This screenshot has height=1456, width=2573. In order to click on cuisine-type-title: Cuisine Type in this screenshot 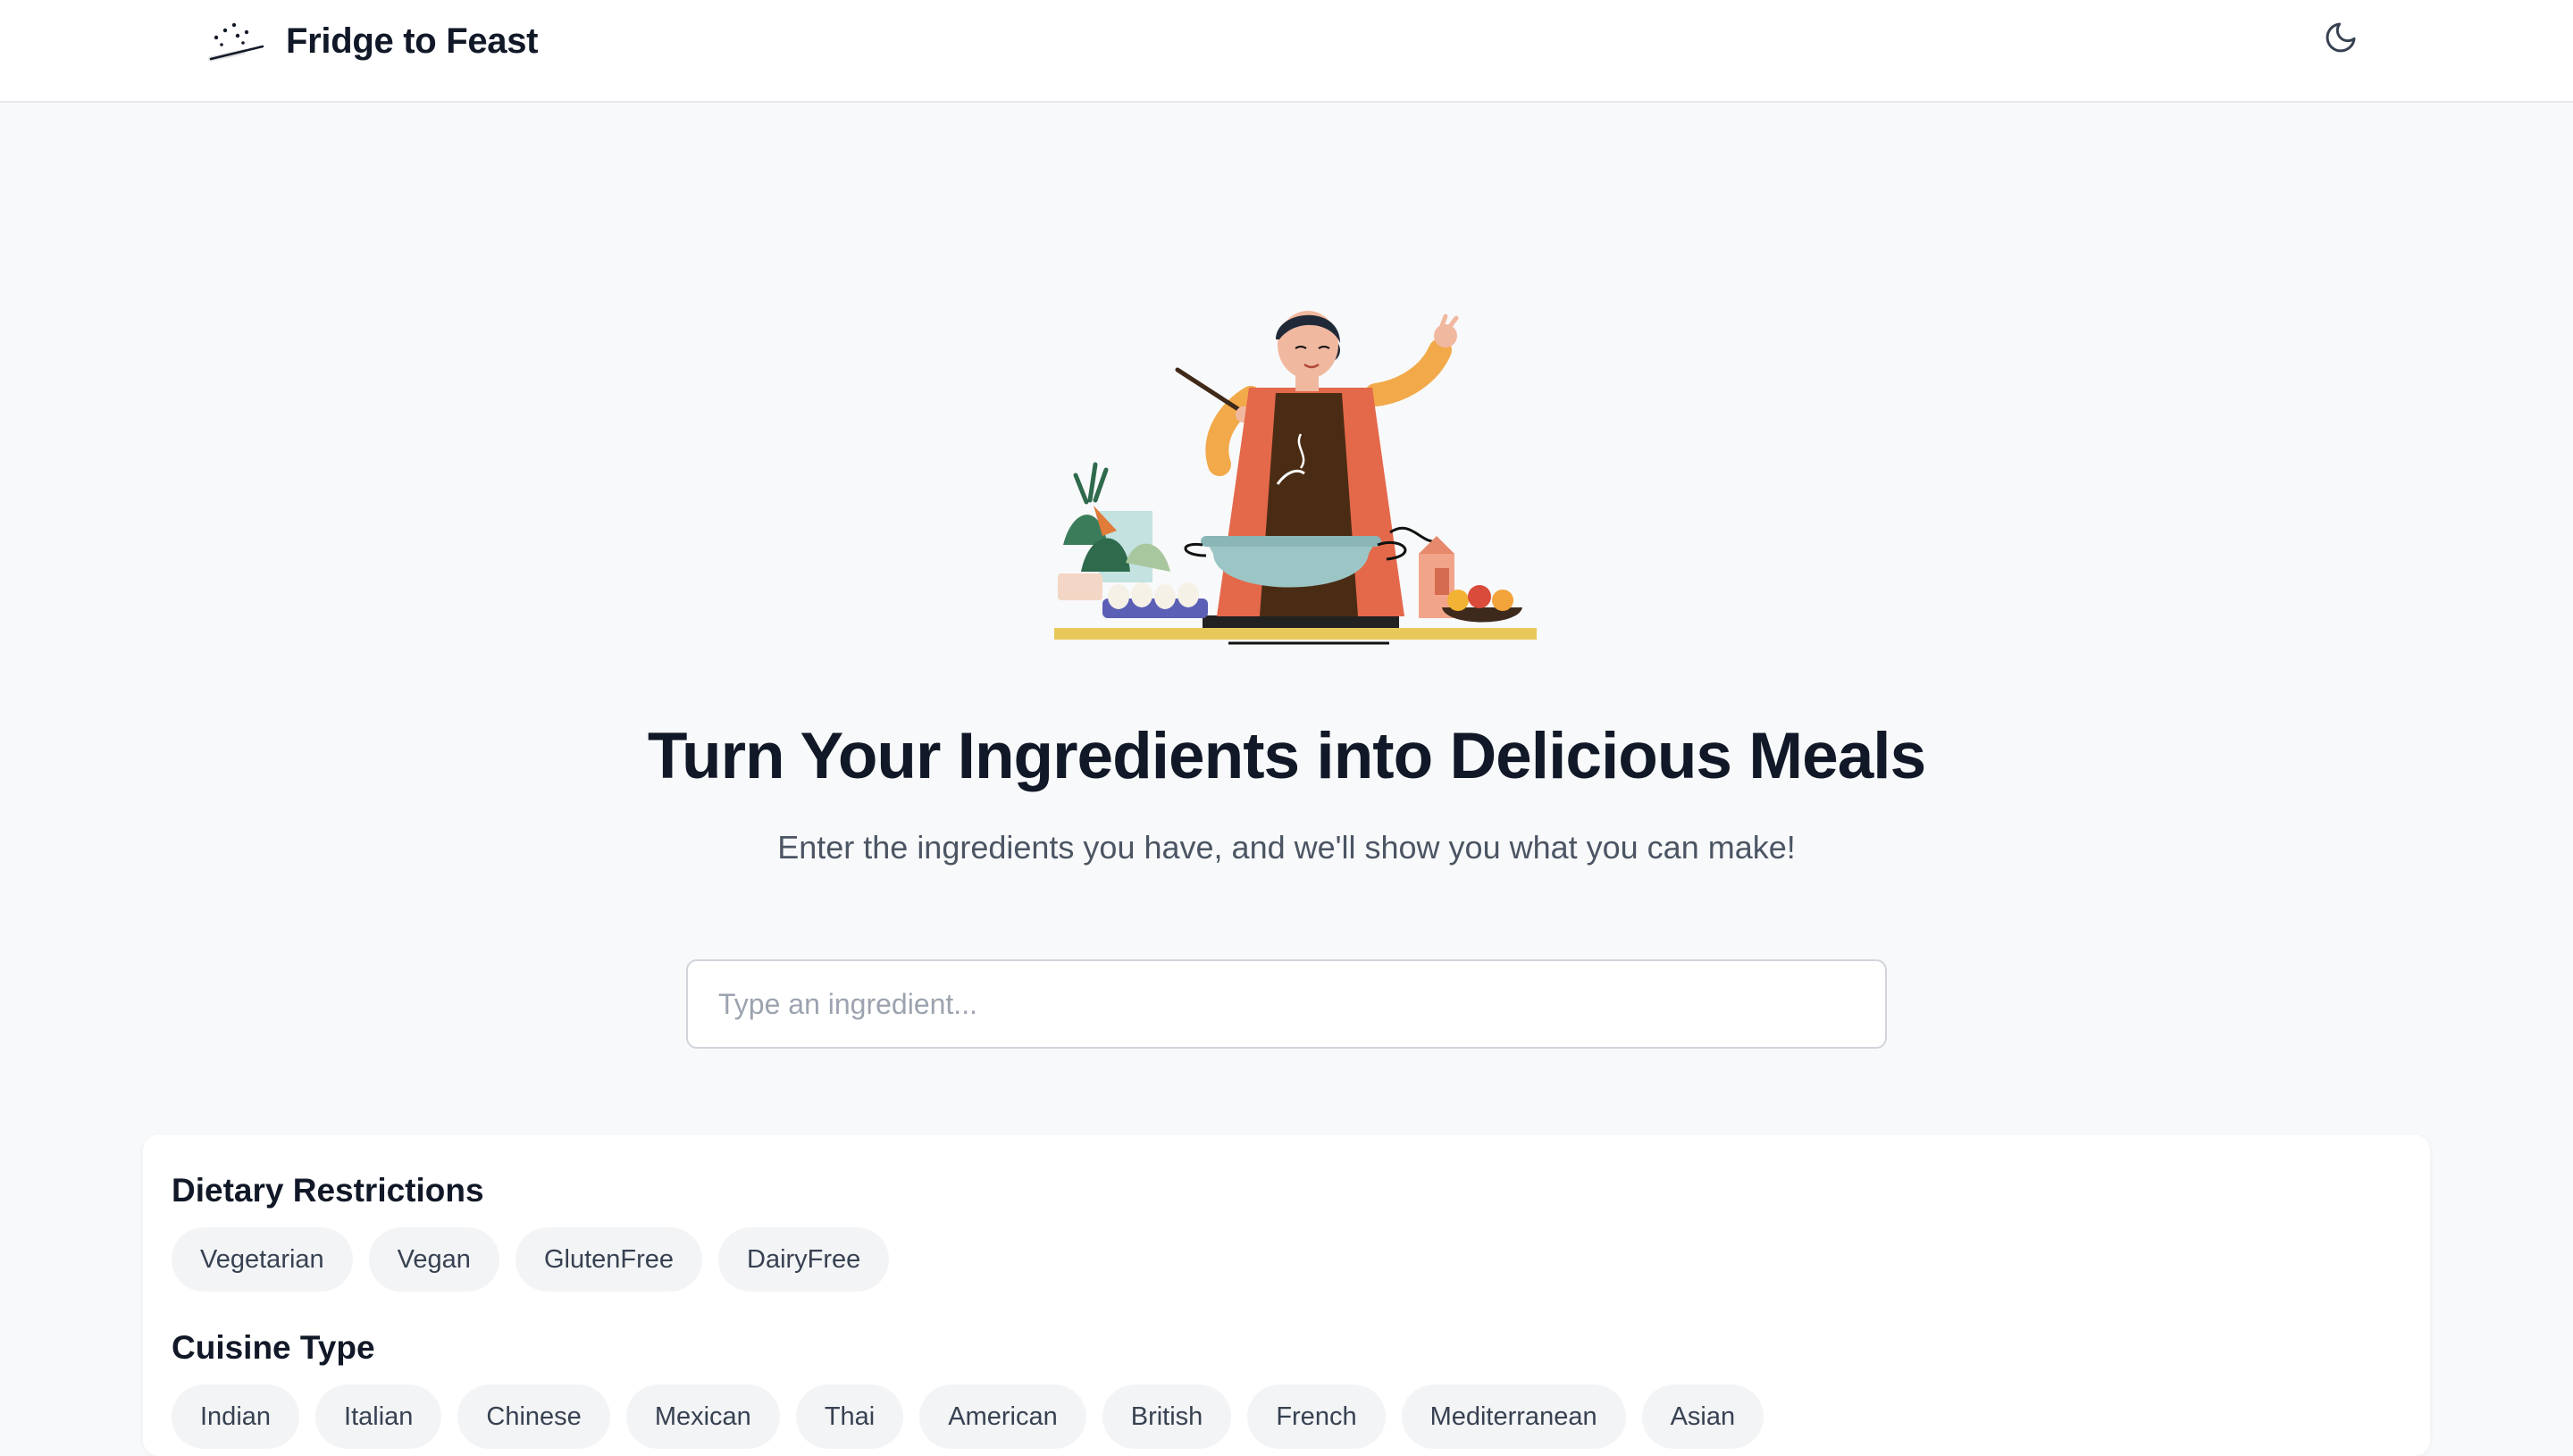, I will do `click(273, 1347)`.